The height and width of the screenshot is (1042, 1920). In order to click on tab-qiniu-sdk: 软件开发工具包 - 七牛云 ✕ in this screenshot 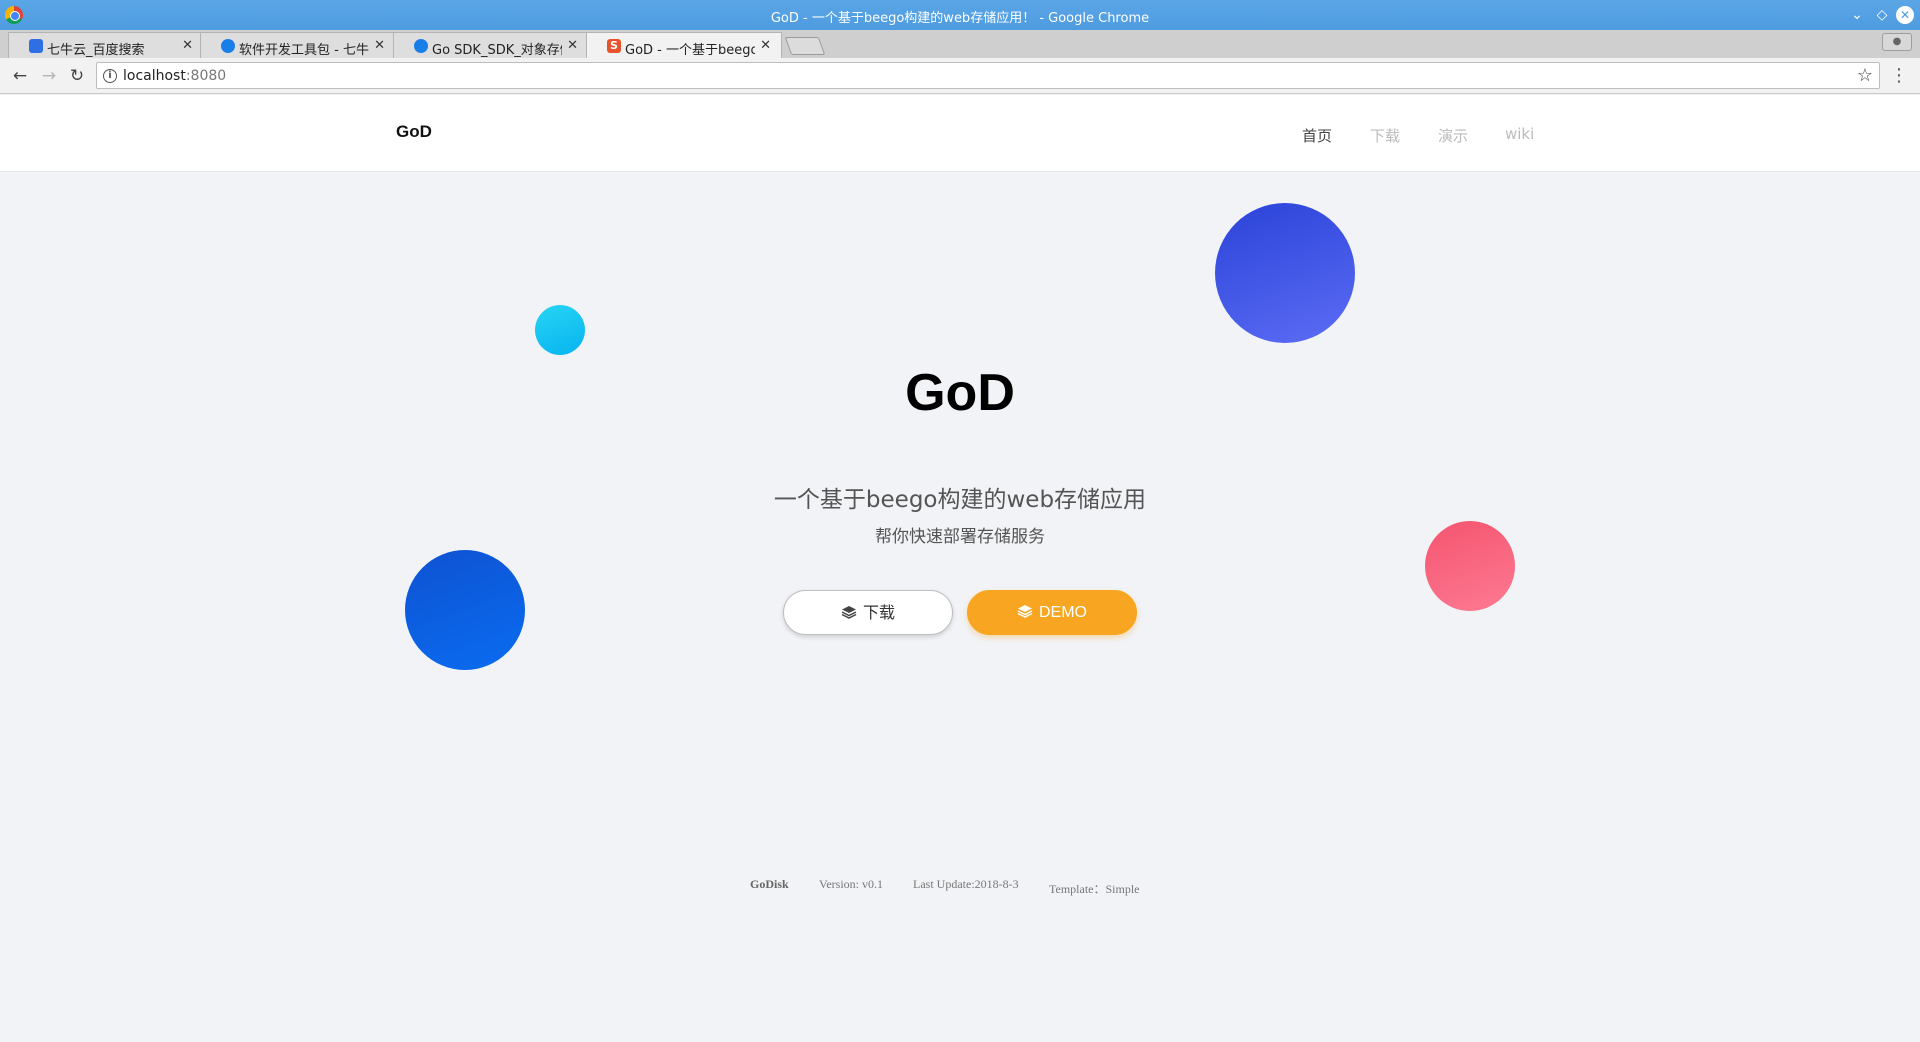, I will do `click(298, 45)`.